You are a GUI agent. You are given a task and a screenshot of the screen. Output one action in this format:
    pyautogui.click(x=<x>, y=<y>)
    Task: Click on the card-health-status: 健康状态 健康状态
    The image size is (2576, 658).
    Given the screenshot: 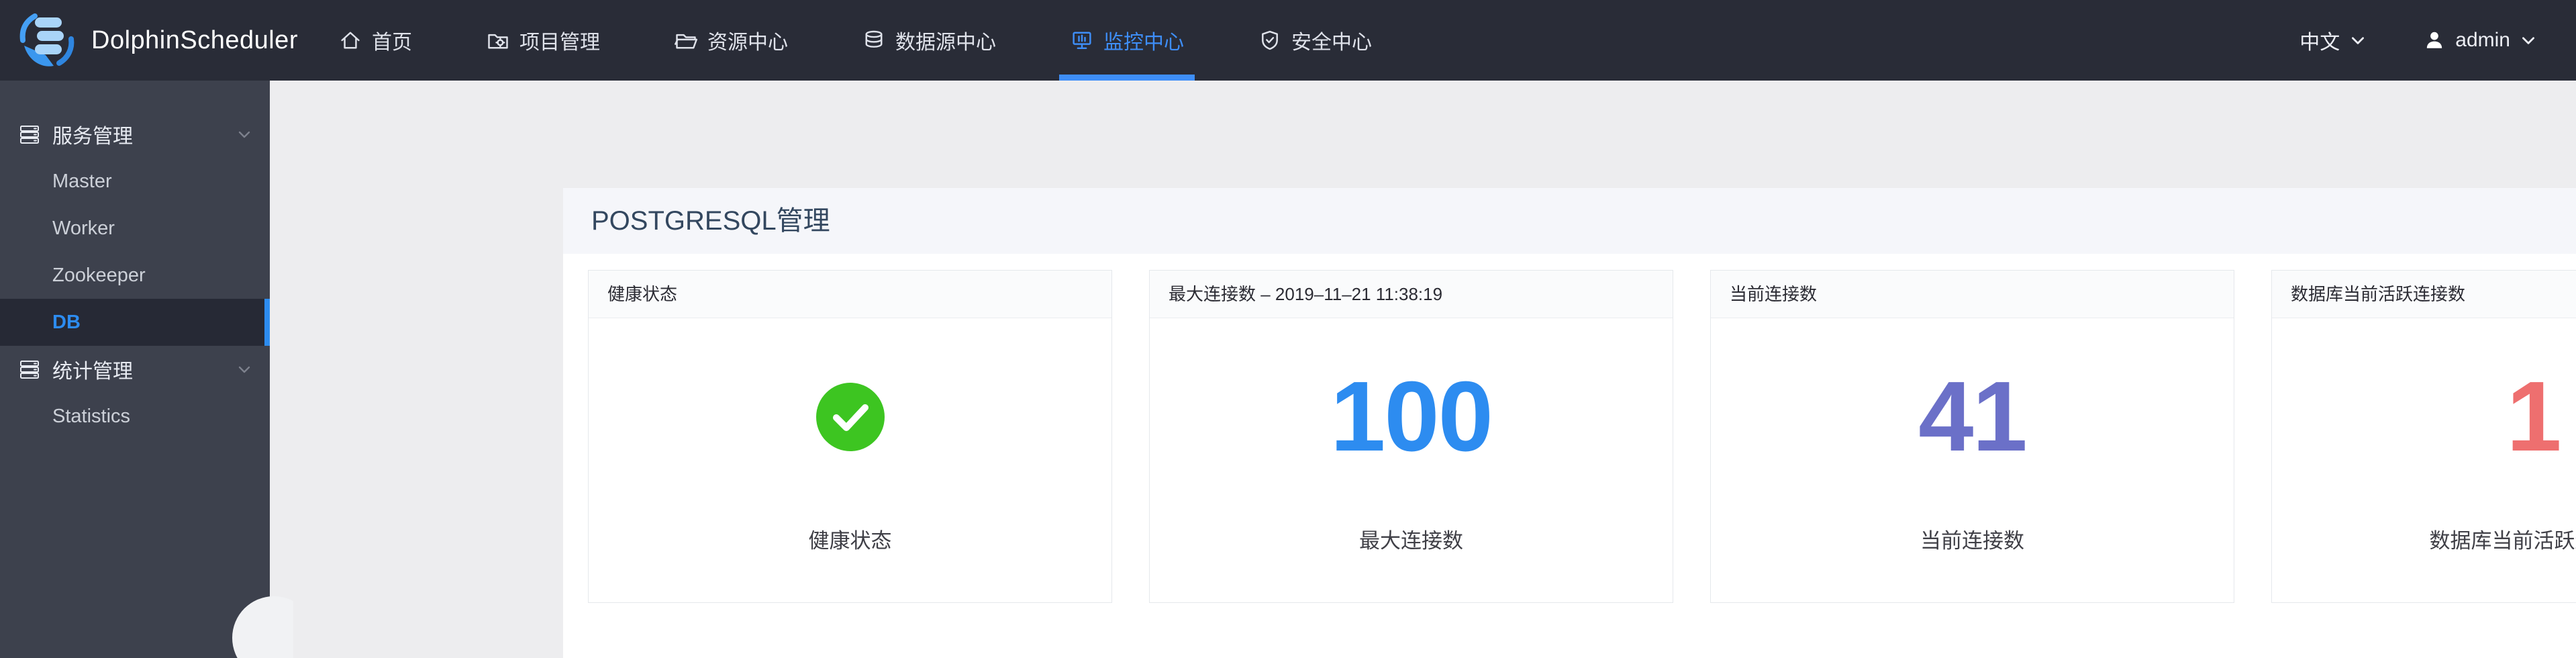 What is the action you would take?
    pyautogui.click(x=850, y=436)
    